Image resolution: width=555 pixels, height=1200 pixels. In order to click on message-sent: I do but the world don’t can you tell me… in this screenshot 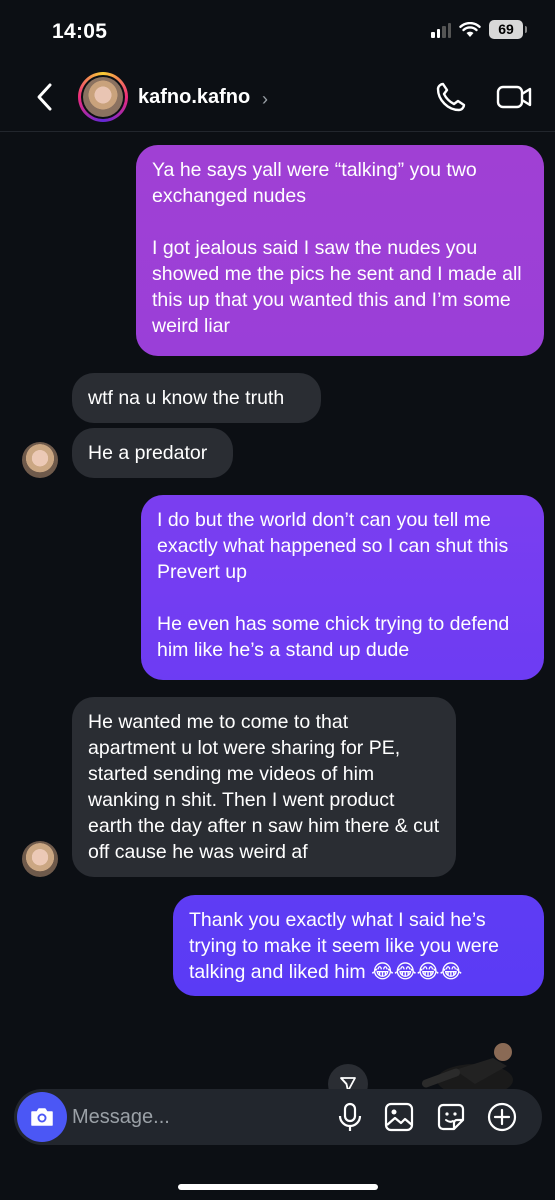, I will do `click(342, 587)`.